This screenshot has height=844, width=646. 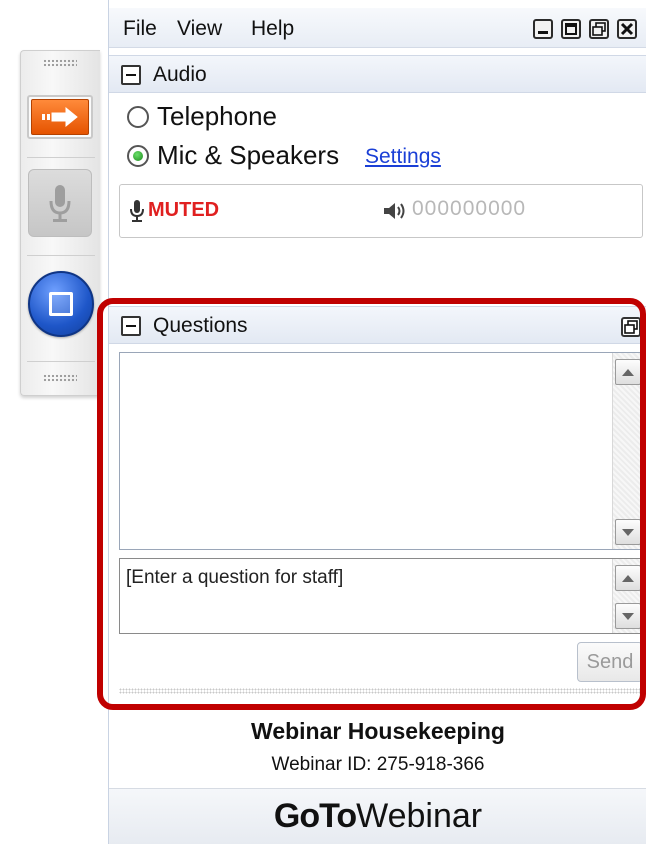 What do you see at coordinates (394, 211) in the screenshot?
I see `speaker-icon` at bounding box center [394, 211].